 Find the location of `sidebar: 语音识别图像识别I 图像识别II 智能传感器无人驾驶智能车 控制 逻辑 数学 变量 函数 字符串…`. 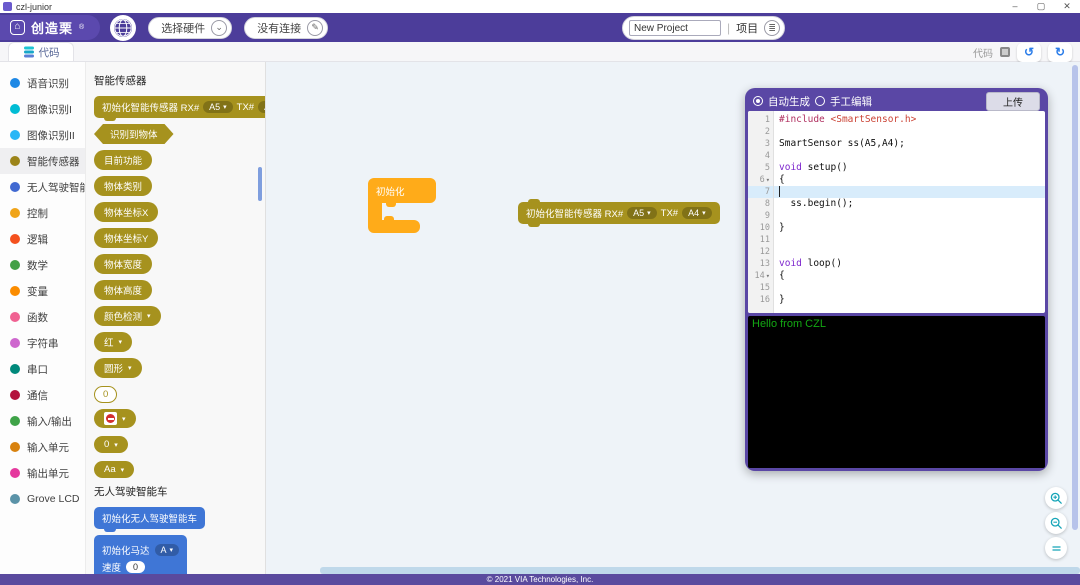

sidebar: 语音识别图像识别I 图像识别II 智能传感器无人驾驶智能车 控制 逻辑 数学 变量 函数 字符串… is located at coordinates (50, 318).